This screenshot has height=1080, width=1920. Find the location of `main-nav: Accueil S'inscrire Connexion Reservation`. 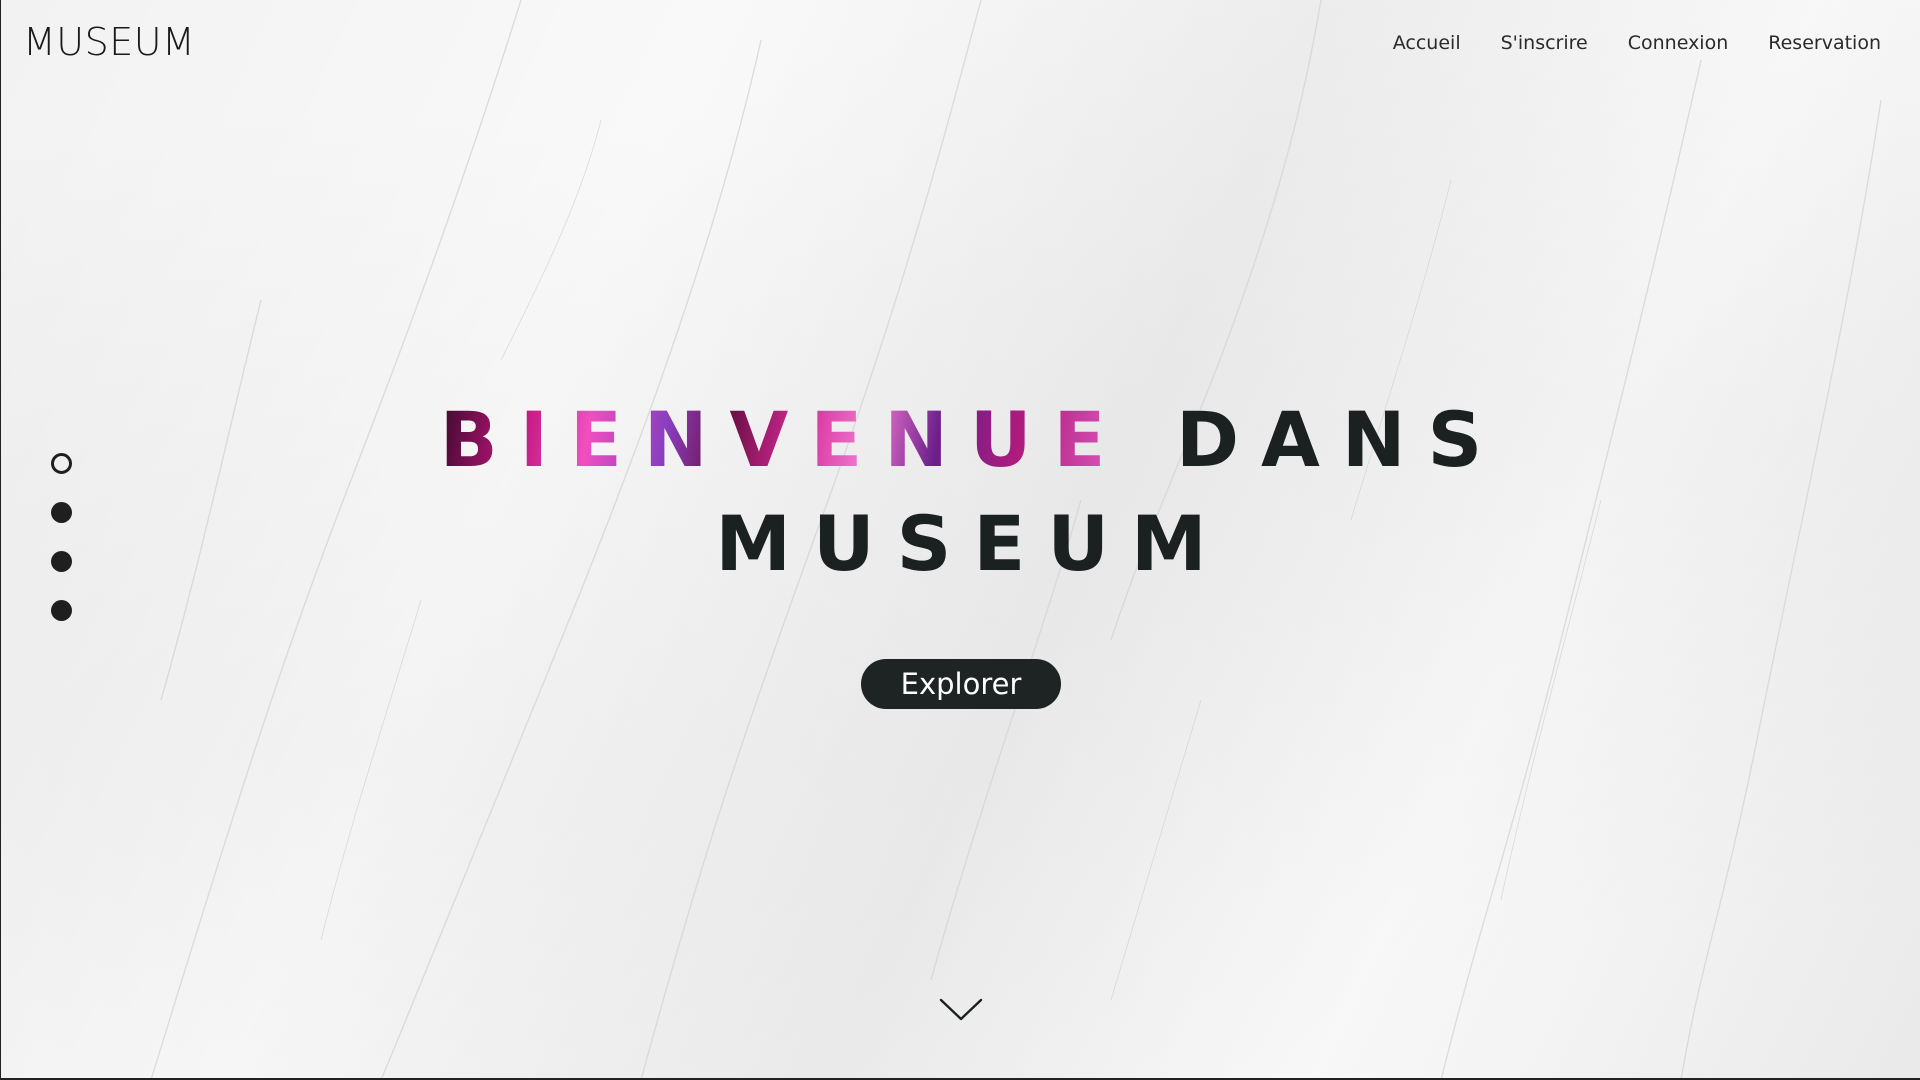

main-nav: Accueil S'inscrire Connexion Reservation is located at coordinates (1637, 43).